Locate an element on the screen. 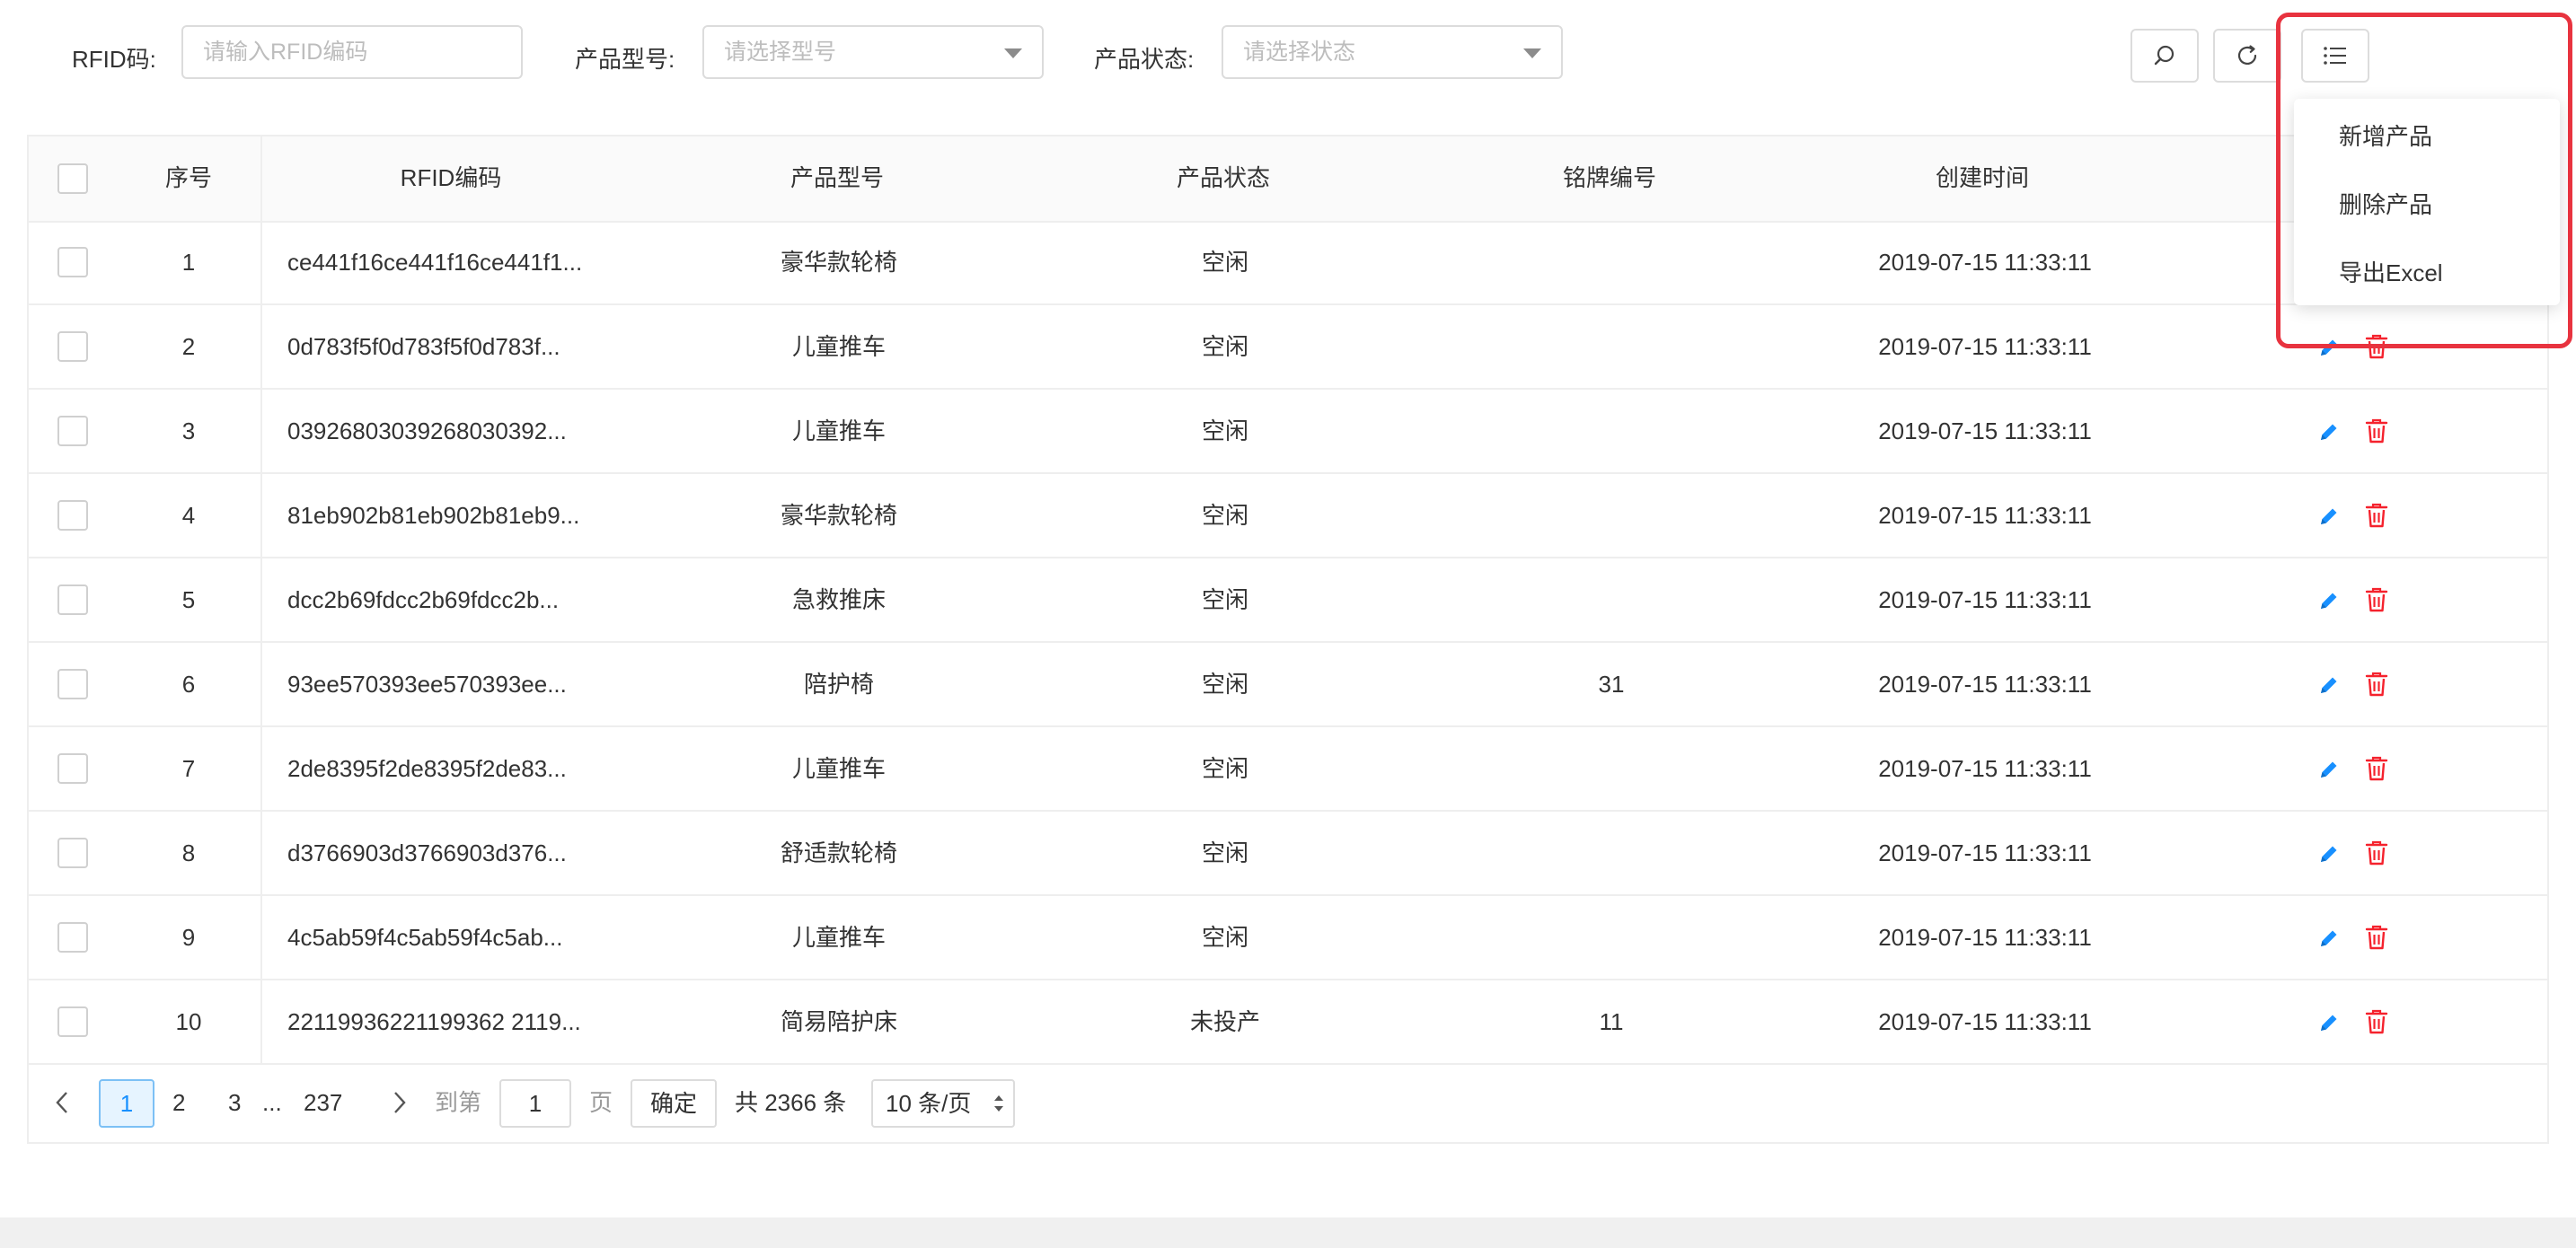  page-2-button: 2 is located at coordinates (178, 1102).